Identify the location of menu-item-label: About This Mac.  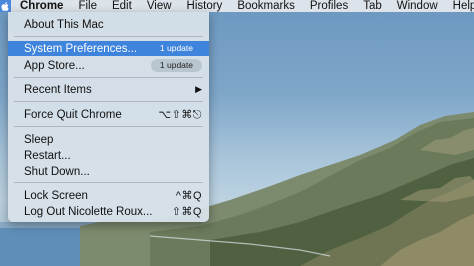
(64, 24).